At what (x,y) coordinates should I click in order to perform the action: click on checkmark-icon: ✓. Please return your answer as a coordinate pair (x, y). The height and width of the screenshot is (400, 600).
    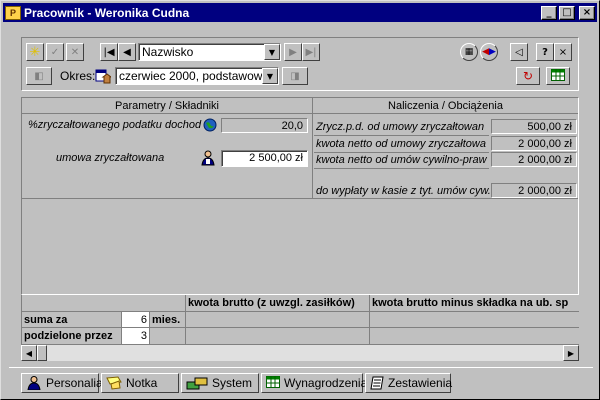
    Looking at the image, I should click on (55, 52).